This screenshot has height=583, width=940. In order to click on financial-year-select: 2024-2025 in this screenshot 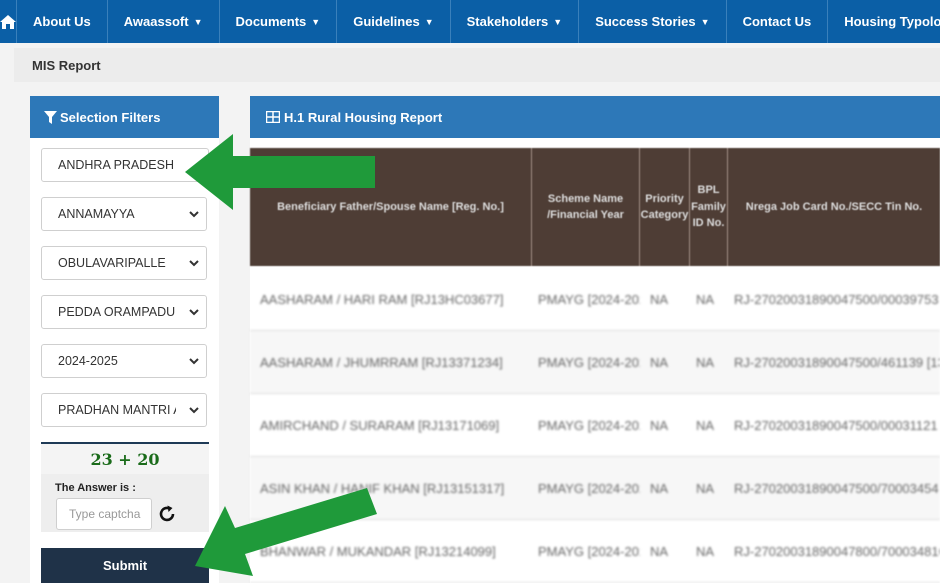, I will do `click(124, 361)`.